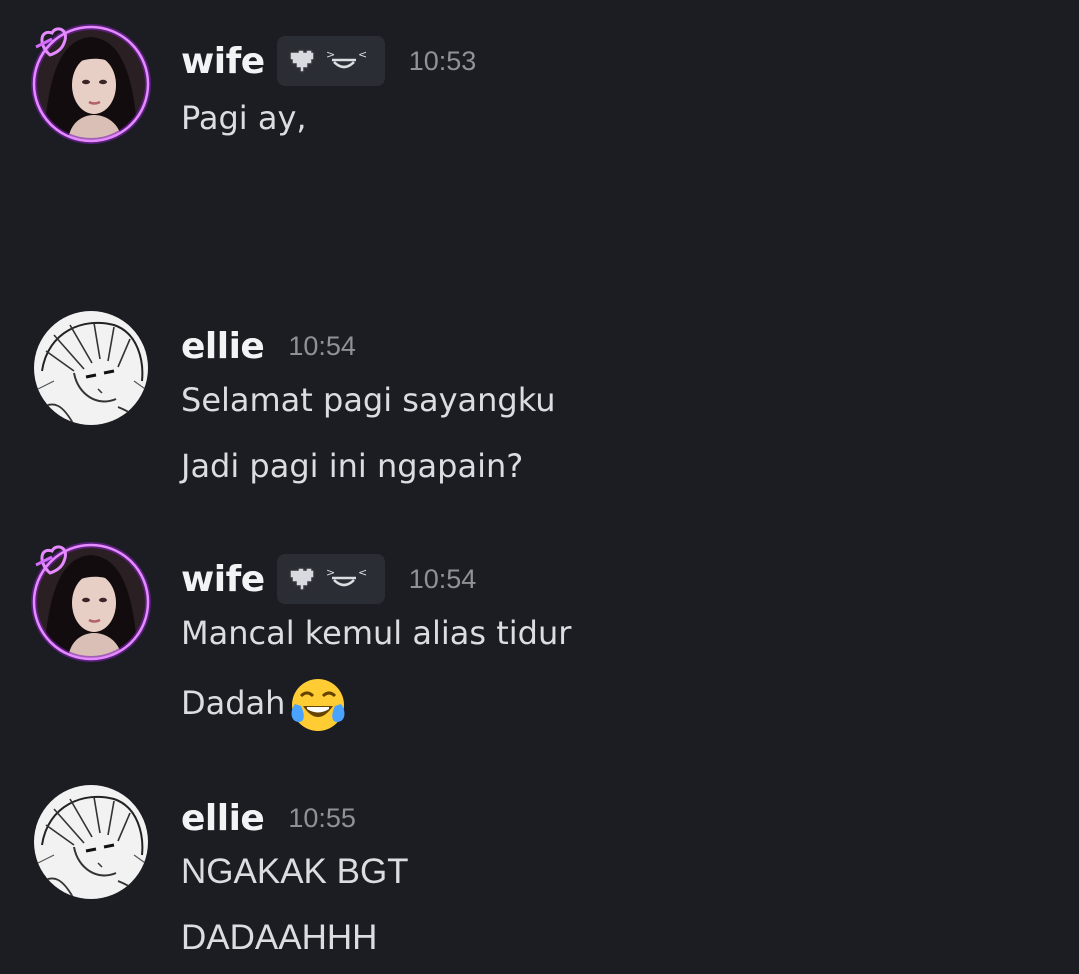 The width and height of the screenshot is (1079, 974). What do you see at coordinates (268, 346) in the screenshot?
I see `message-header: ellie 10:54` at bounding box center [268, 346].